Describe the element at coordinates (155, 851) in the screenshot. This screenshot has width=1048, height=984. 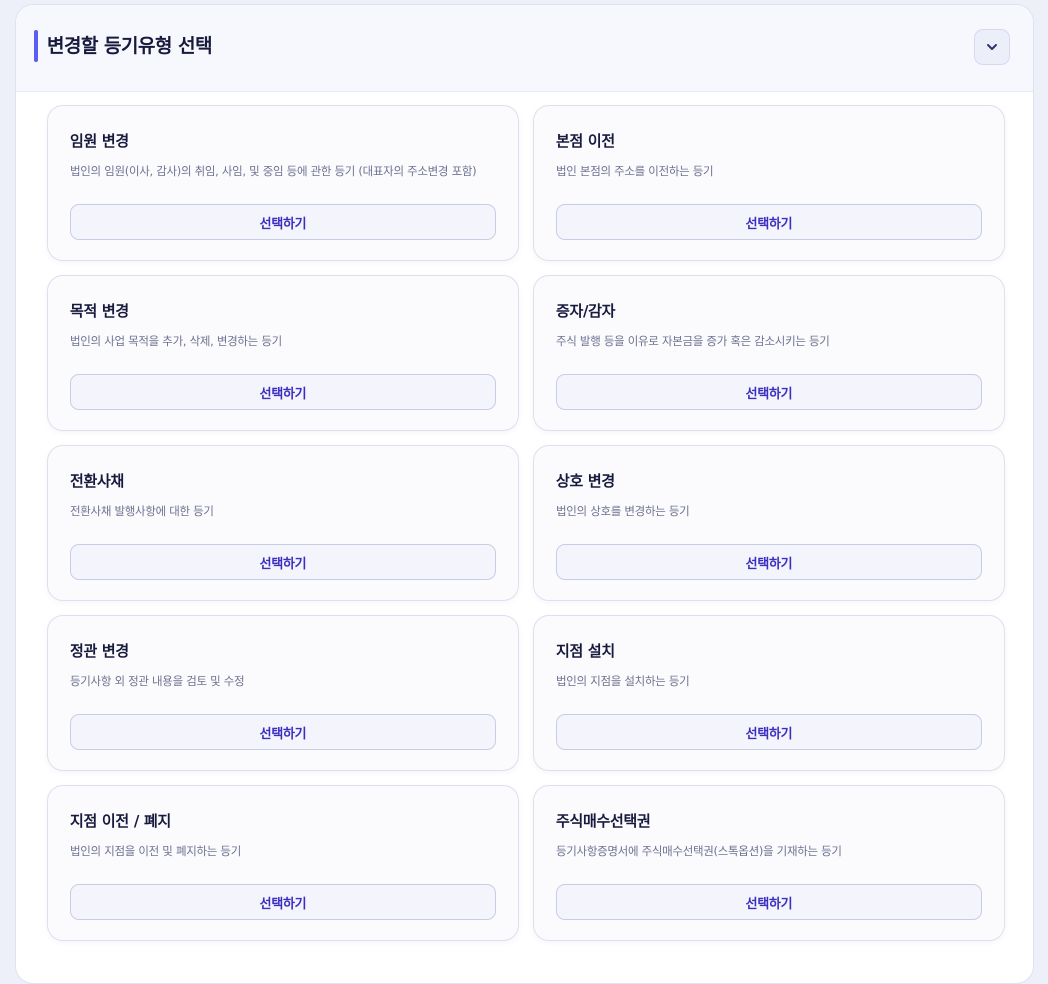
I see `card-description: 법인의 지점을 이전 및 폐지하는 등기` at that location.